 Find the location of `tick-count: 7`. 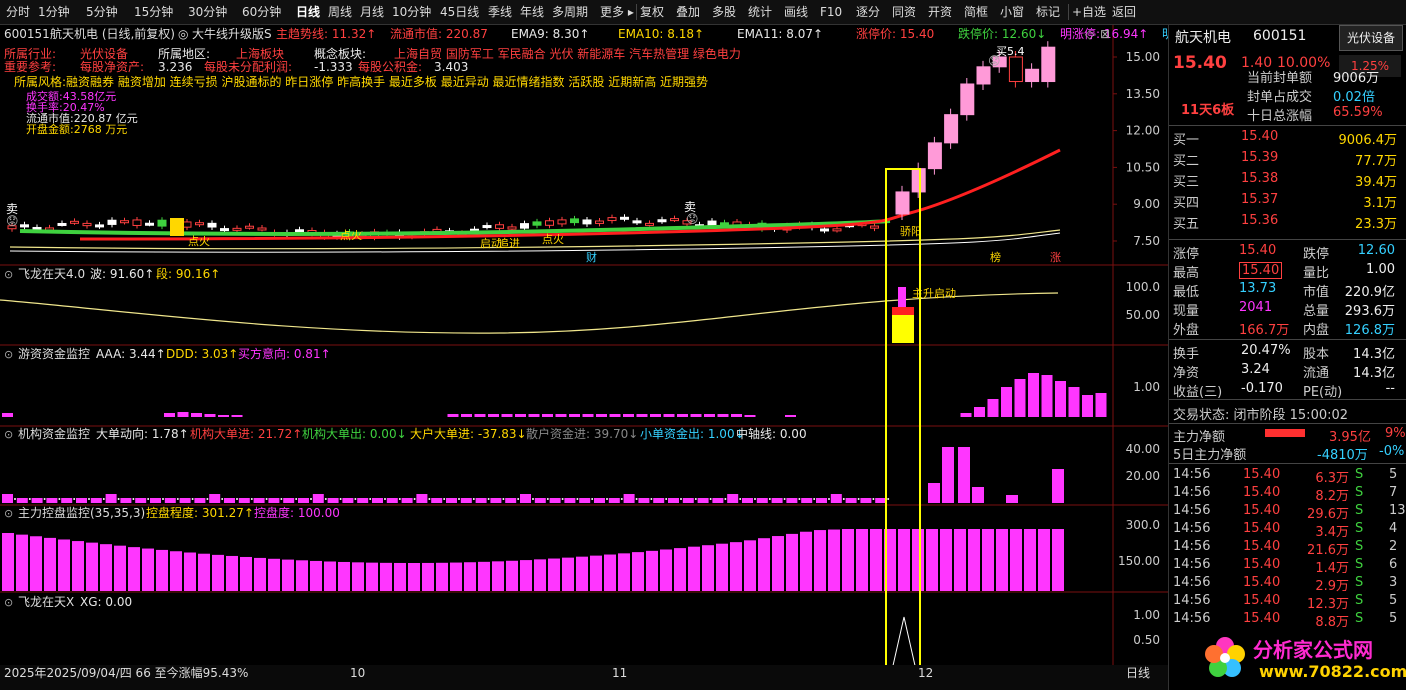

tick-count: 7 is located at coordinates (1393, 492).